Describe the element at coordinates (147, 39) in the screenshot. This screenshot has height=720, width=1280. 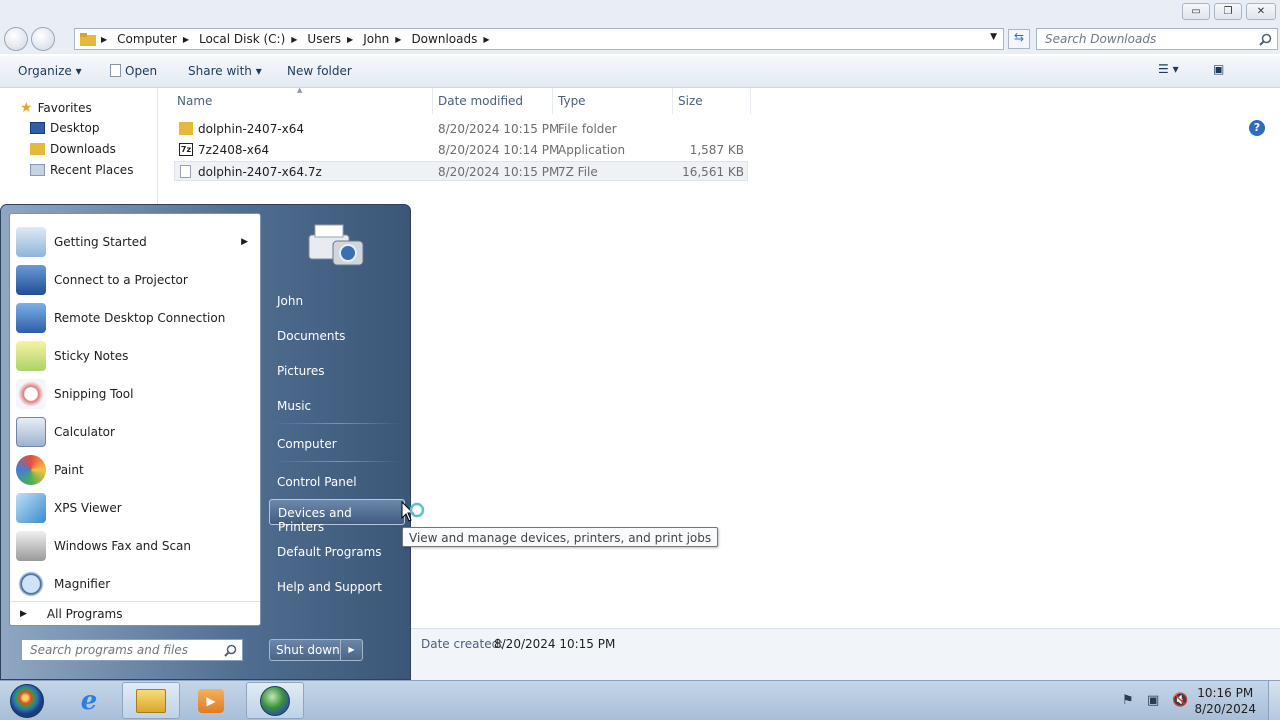
I see `breadcrumb-computer: Computer` at that location.